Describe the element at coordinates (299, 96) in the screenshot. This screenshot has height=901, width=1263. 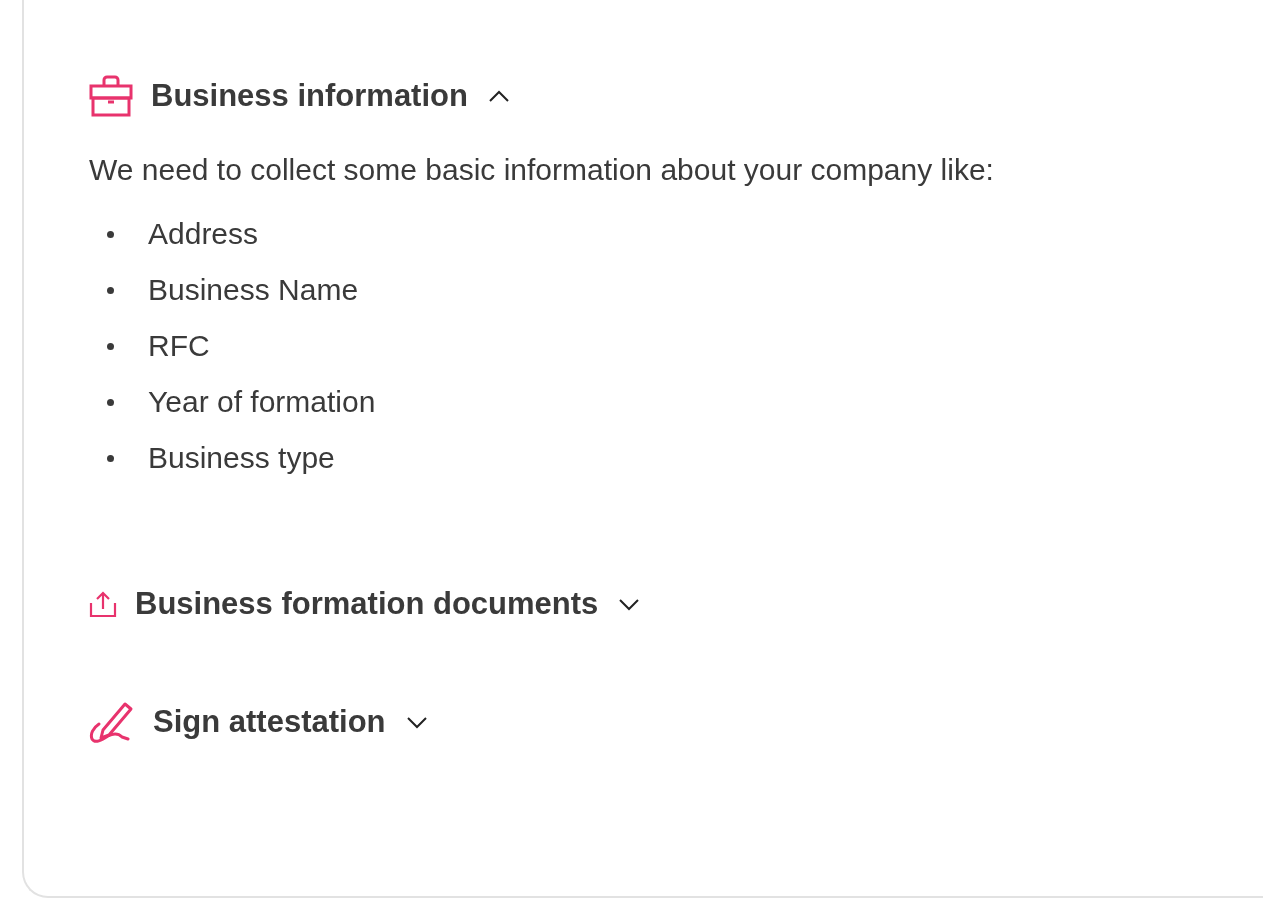
I see `section-header: Business information` at that location.